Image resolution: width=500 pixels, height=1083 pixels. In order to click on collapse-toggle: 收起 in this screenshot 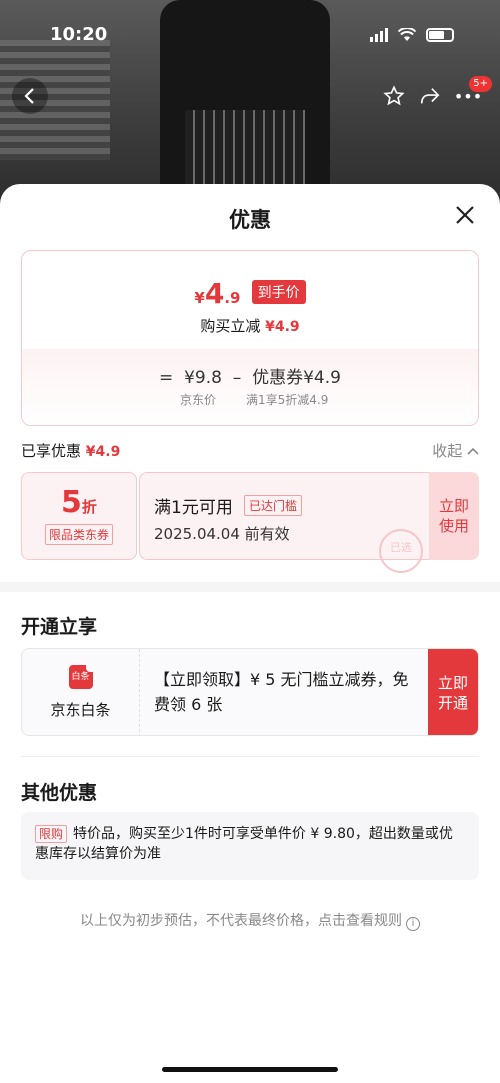, I will do `click(455, 450)`.